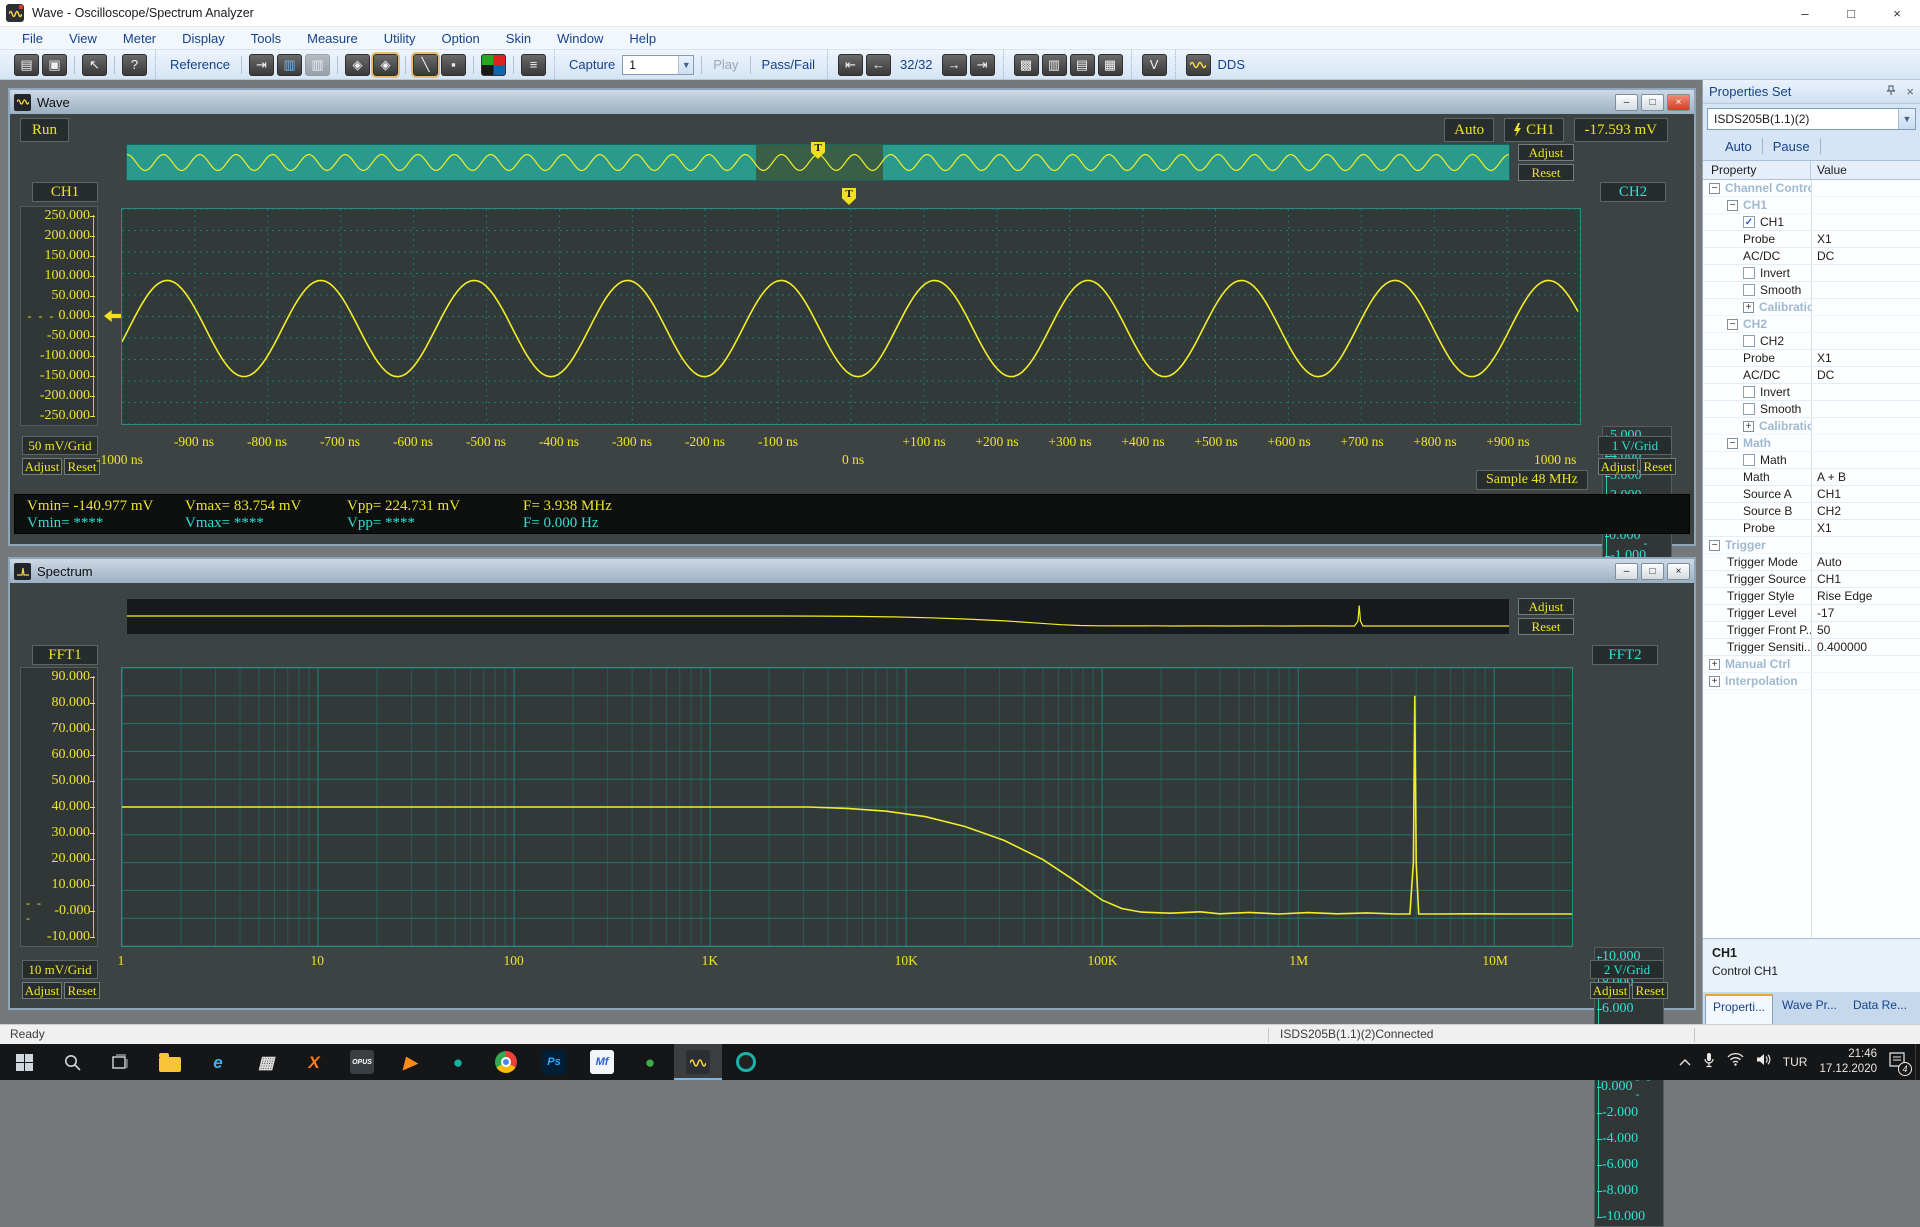 This screenshot has width=1920, height=1227. Describe the element at coordinates (1811, 681) in the screenshot. I see `property-row-interpolation: + Interpolation` at that location.